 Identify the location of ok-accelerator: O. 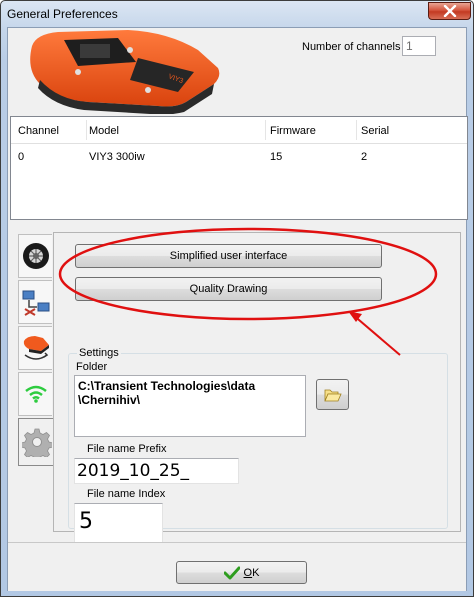
(248, 572).